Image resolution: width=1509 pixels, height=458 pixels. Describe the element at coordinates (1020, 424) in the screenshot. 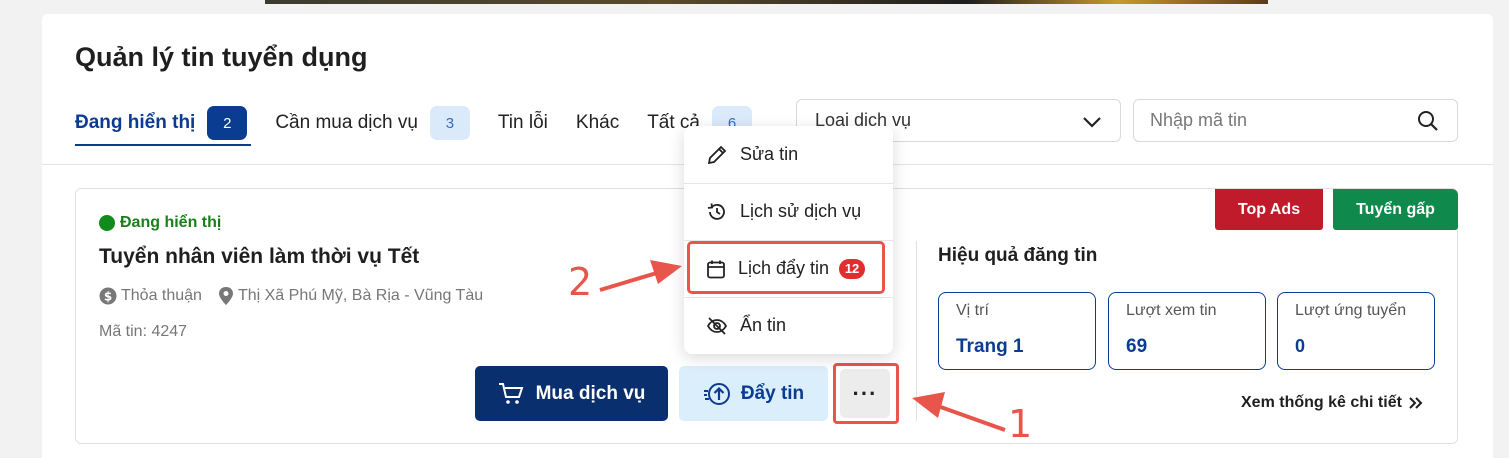

I see `annotation-step-1: 1` at that location.